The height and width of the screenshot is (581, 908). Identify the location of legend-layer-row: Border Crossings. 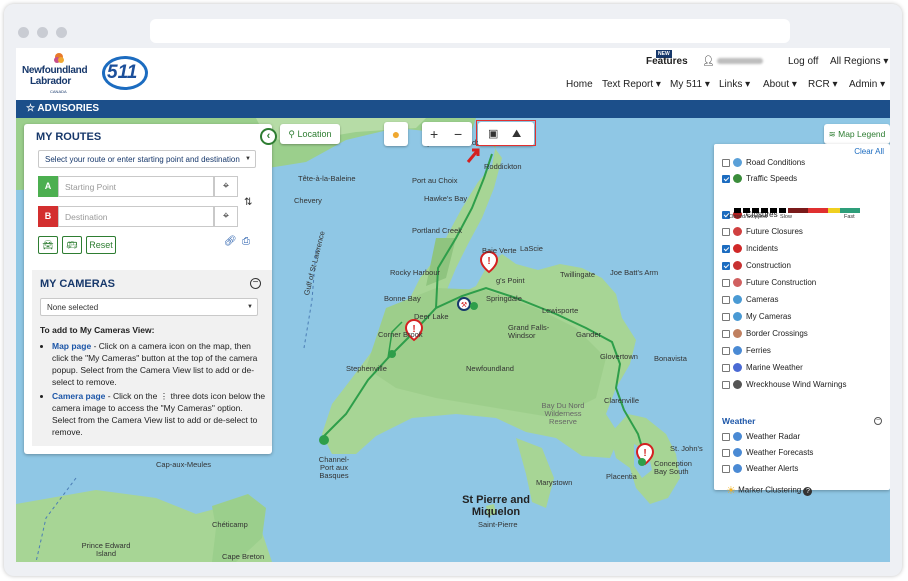
(765, 336).